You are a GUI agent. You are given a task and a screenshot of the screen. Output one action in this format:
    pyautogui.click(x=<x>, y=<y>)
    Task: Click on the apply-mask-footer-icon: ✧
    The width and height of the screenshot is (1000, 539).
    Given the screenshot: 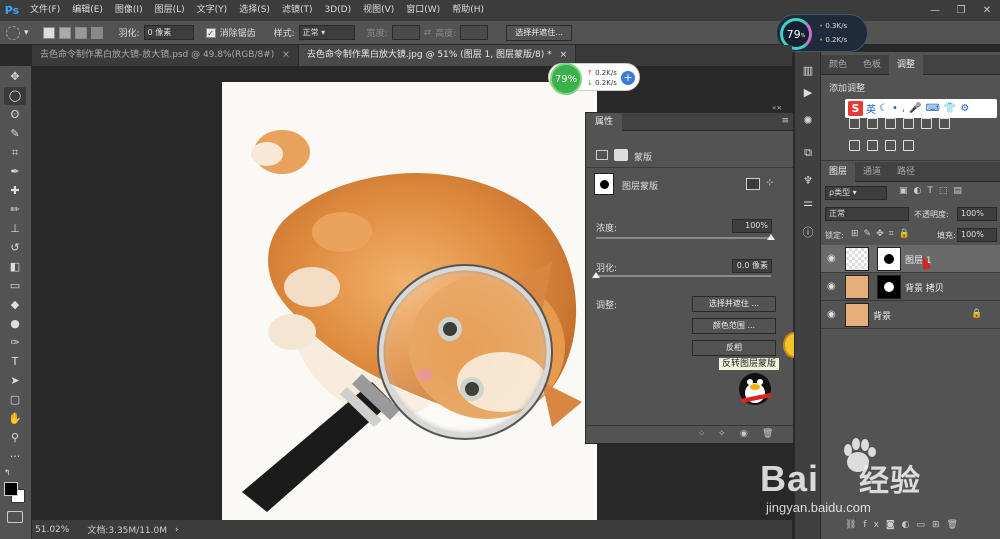 What is the action you would take?
    pyautogui.click(x=722, y=434)
    